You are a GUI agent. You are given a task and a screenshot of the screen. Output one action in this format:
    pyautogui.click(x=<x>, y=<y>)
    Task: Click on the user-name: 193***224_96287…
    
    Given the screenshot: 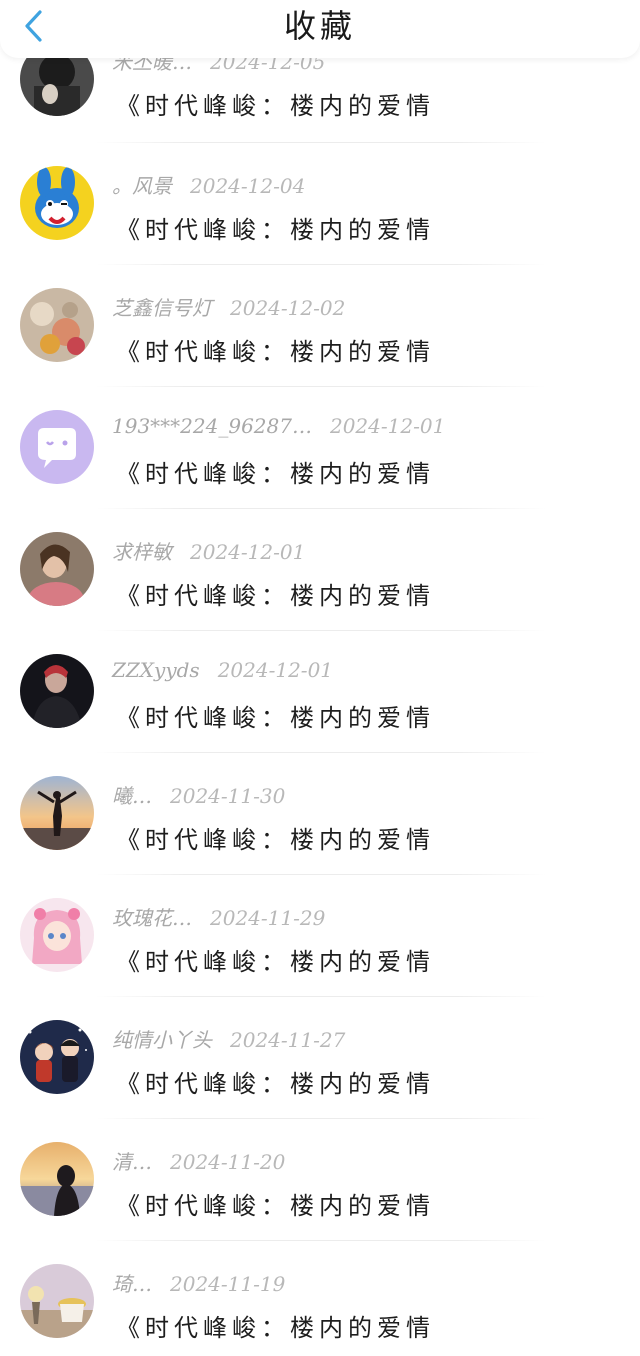 What is the action you would take?
    pyautogui.click(x=212, y=426)
    